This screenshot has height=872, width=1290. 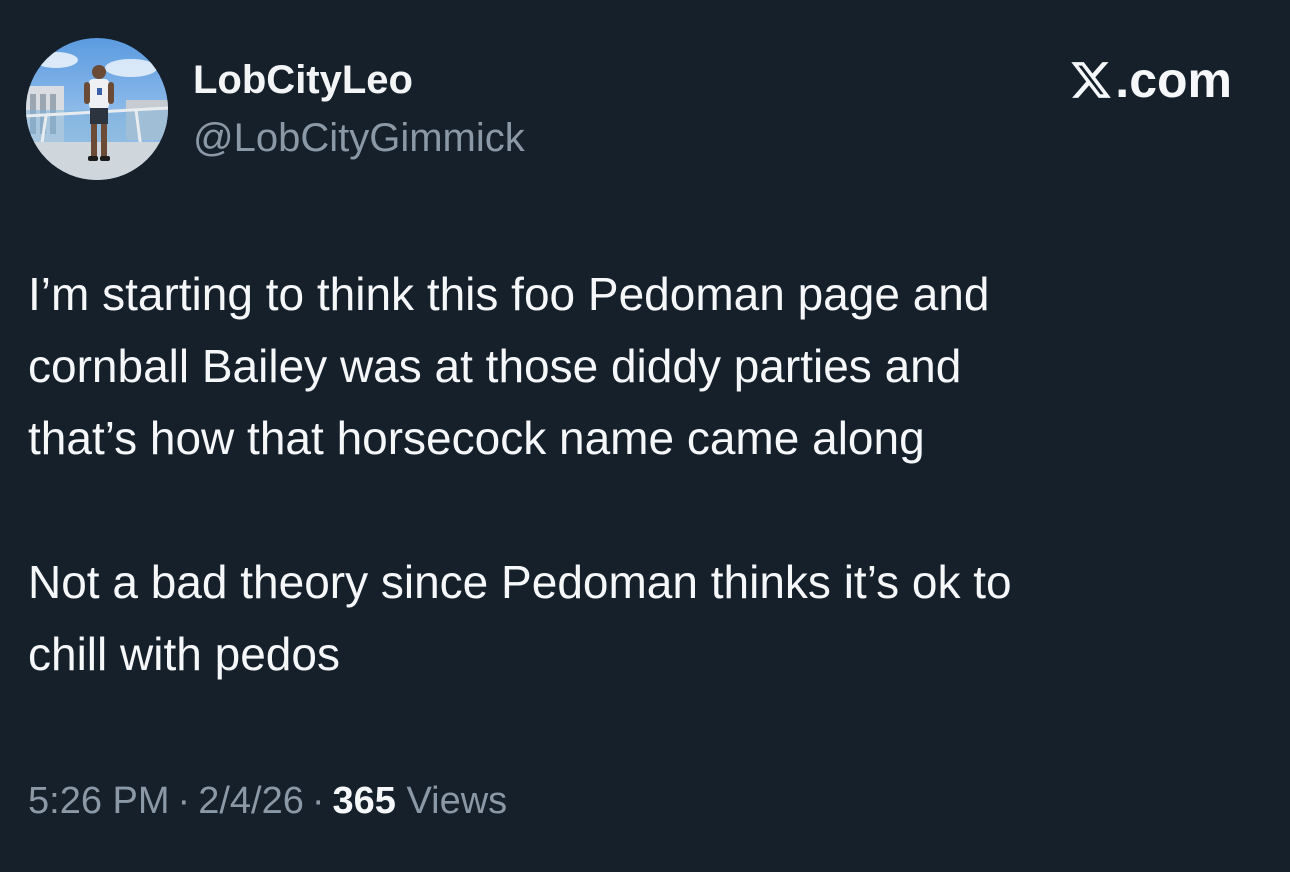 I want to click on author-display-name: LobCityLeo, so click(x=303, y=80).